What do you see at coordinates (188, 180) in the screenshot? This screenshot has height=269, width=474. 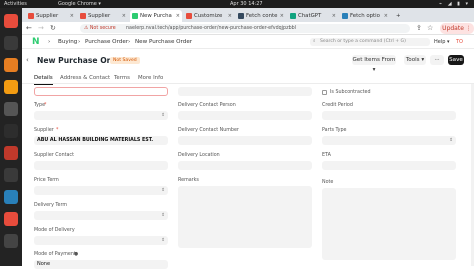 I see `remarks-label: Remarks` at bounding box center [188, 180].